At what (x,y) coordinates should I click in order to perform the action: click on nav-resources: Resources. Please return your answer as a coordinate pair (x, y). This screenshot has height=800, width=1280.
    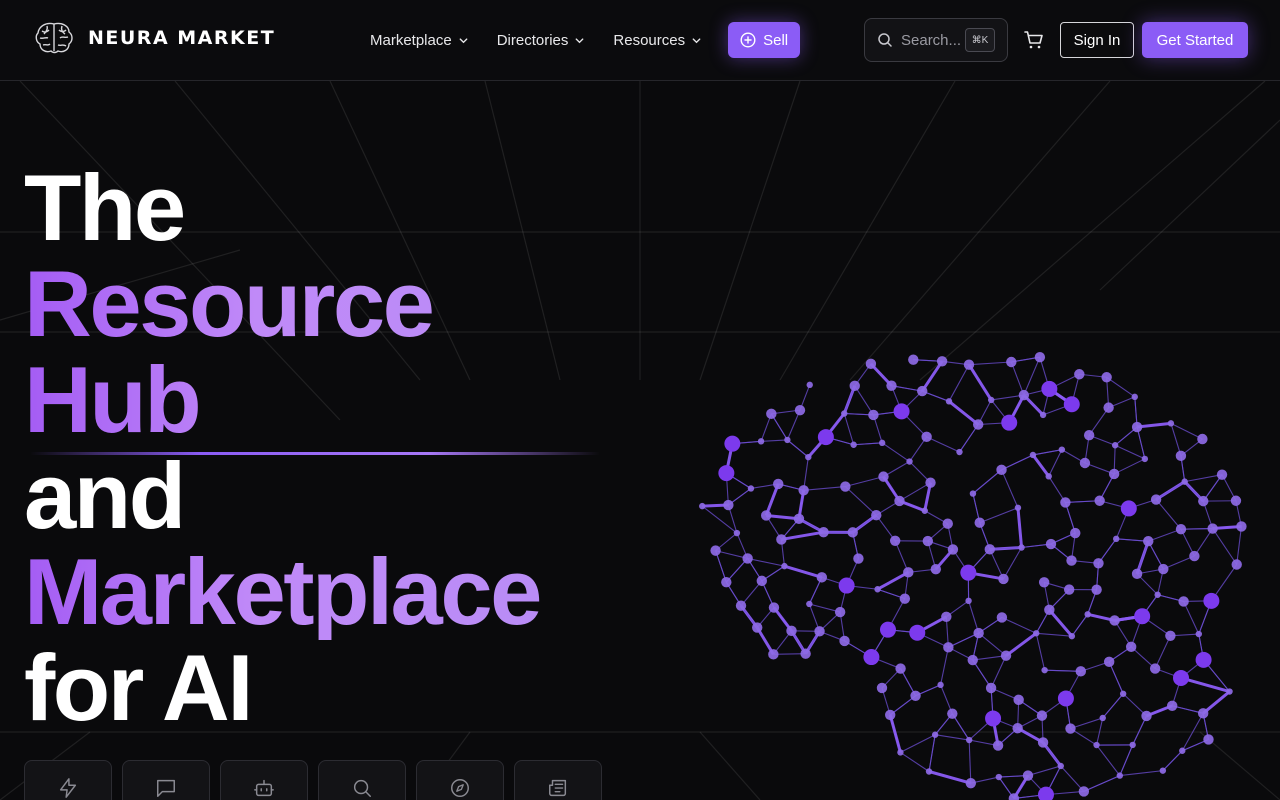
    Looking at the image, I should click on (657, 40).